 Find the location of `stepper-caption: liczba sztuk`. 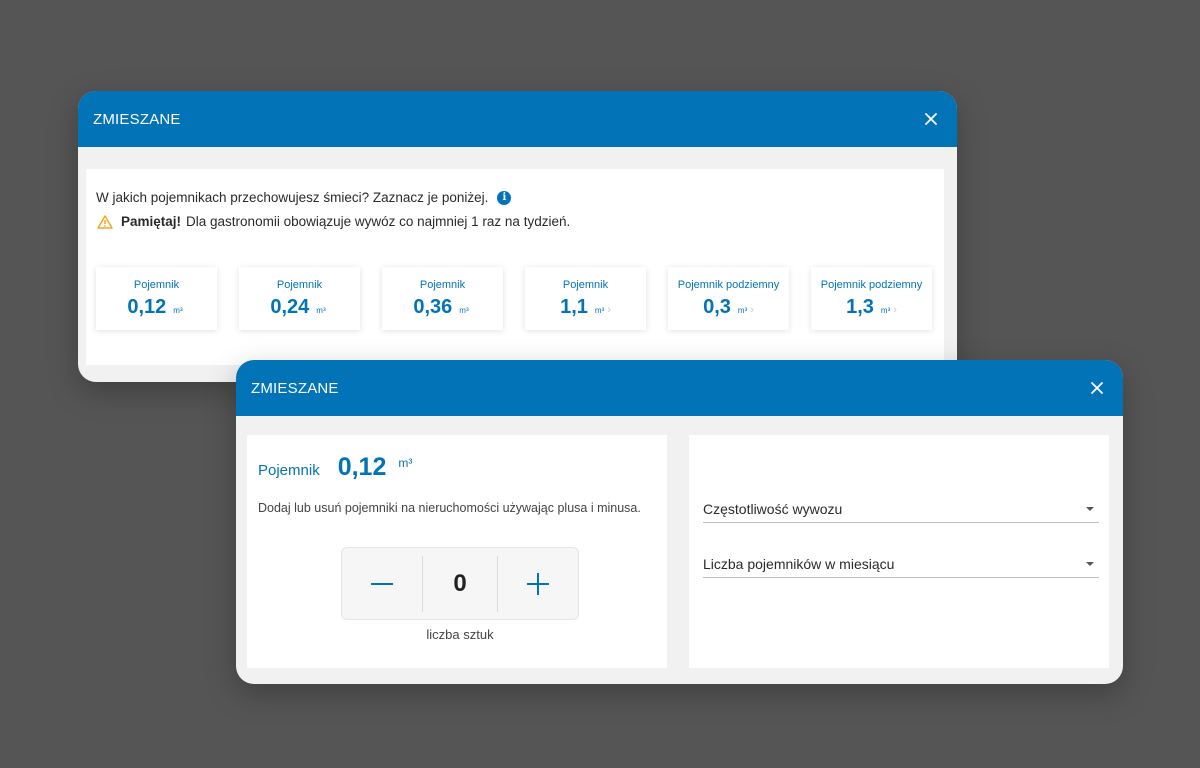

stepper-caption: liczba sztuk is located at coordinates (460, 634).